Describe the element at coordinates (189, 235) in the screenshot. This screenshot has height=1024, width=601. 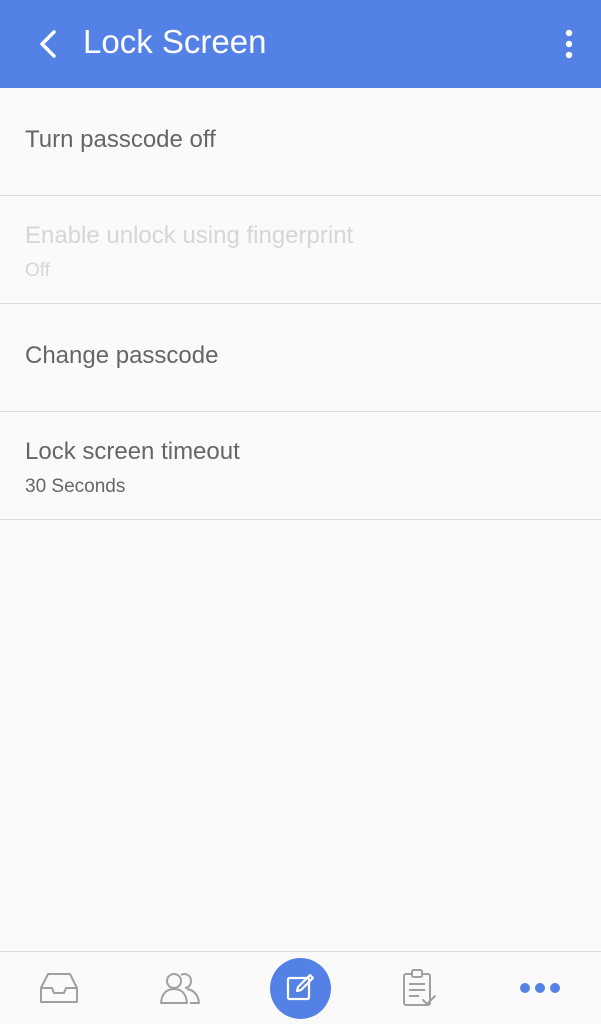
I see `setting-label: Enable unlock using fingerprint` at that location.